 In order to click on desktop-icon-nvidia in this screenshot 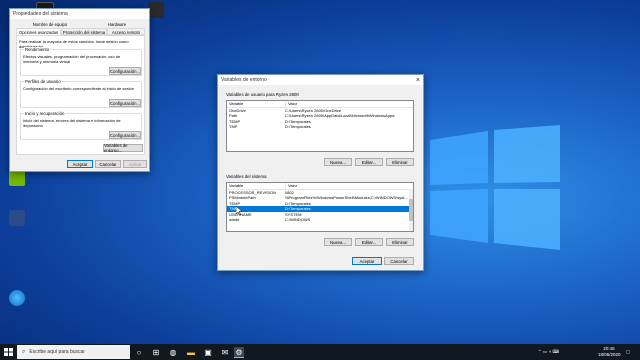, I will do `click(17, 179)`.